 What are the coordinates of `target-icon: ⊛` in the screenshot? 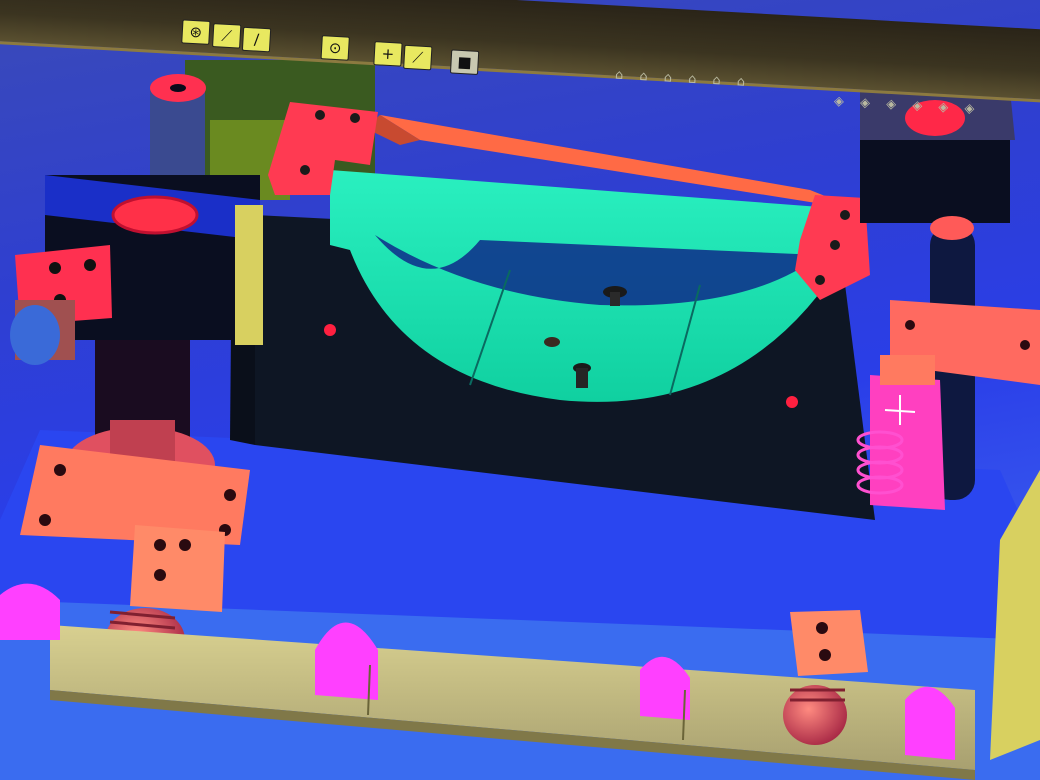 It's located at (196, 32).